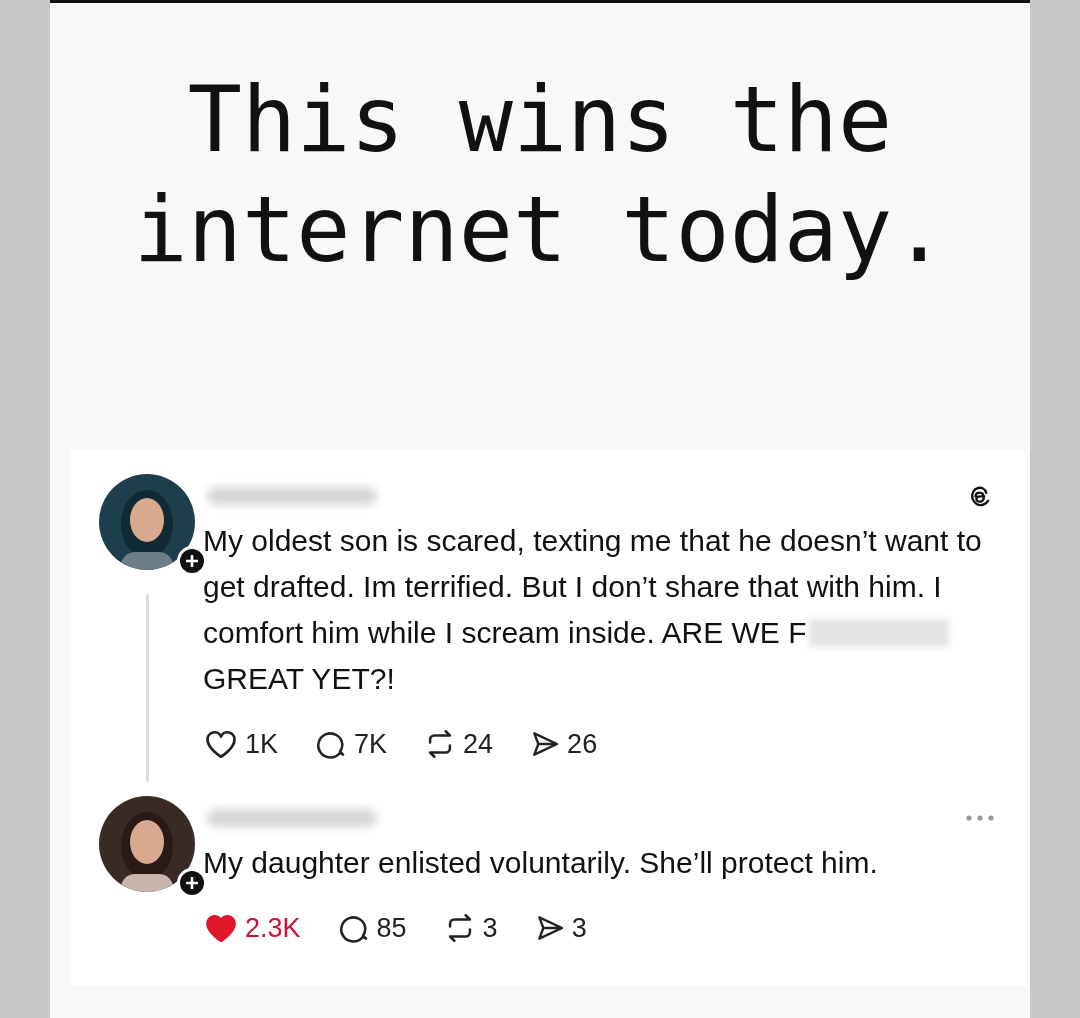 This screenshot has height=1018, width=1080. Describe the element at coordinates (252, 928) in the screenshot. I see `like-button: 2.3K` at that location.